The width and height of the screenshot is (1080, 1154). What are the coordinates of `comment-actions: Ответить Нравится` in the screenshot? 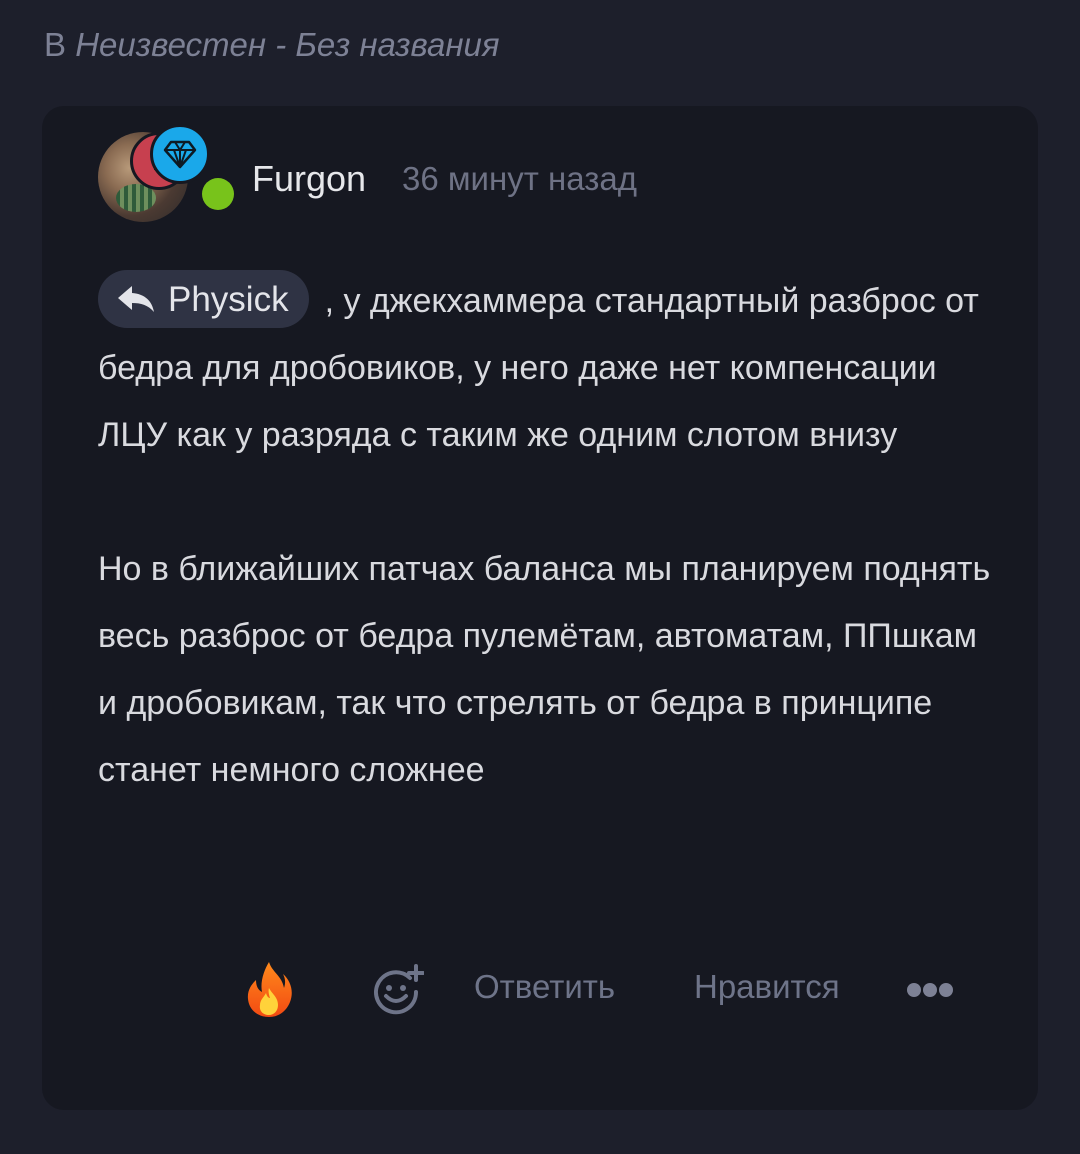 It's located at (540, 989).